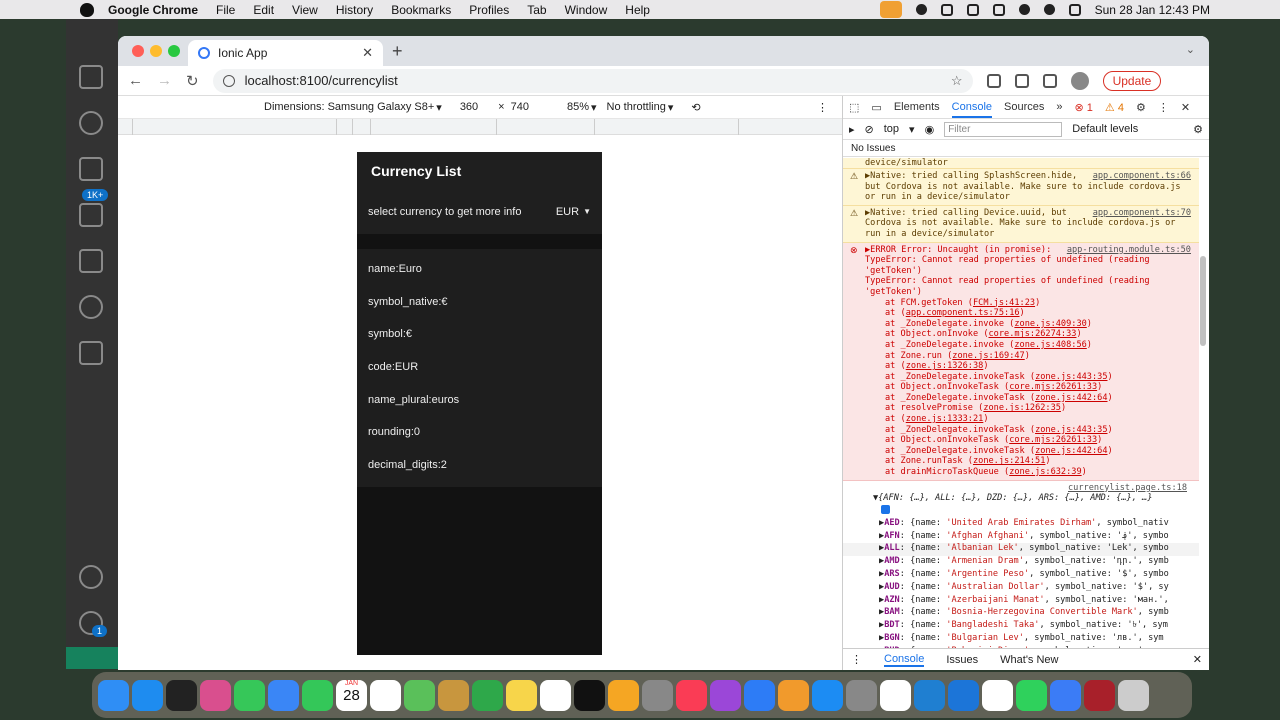  I want to click on site-info-icon, so click(228, 80).